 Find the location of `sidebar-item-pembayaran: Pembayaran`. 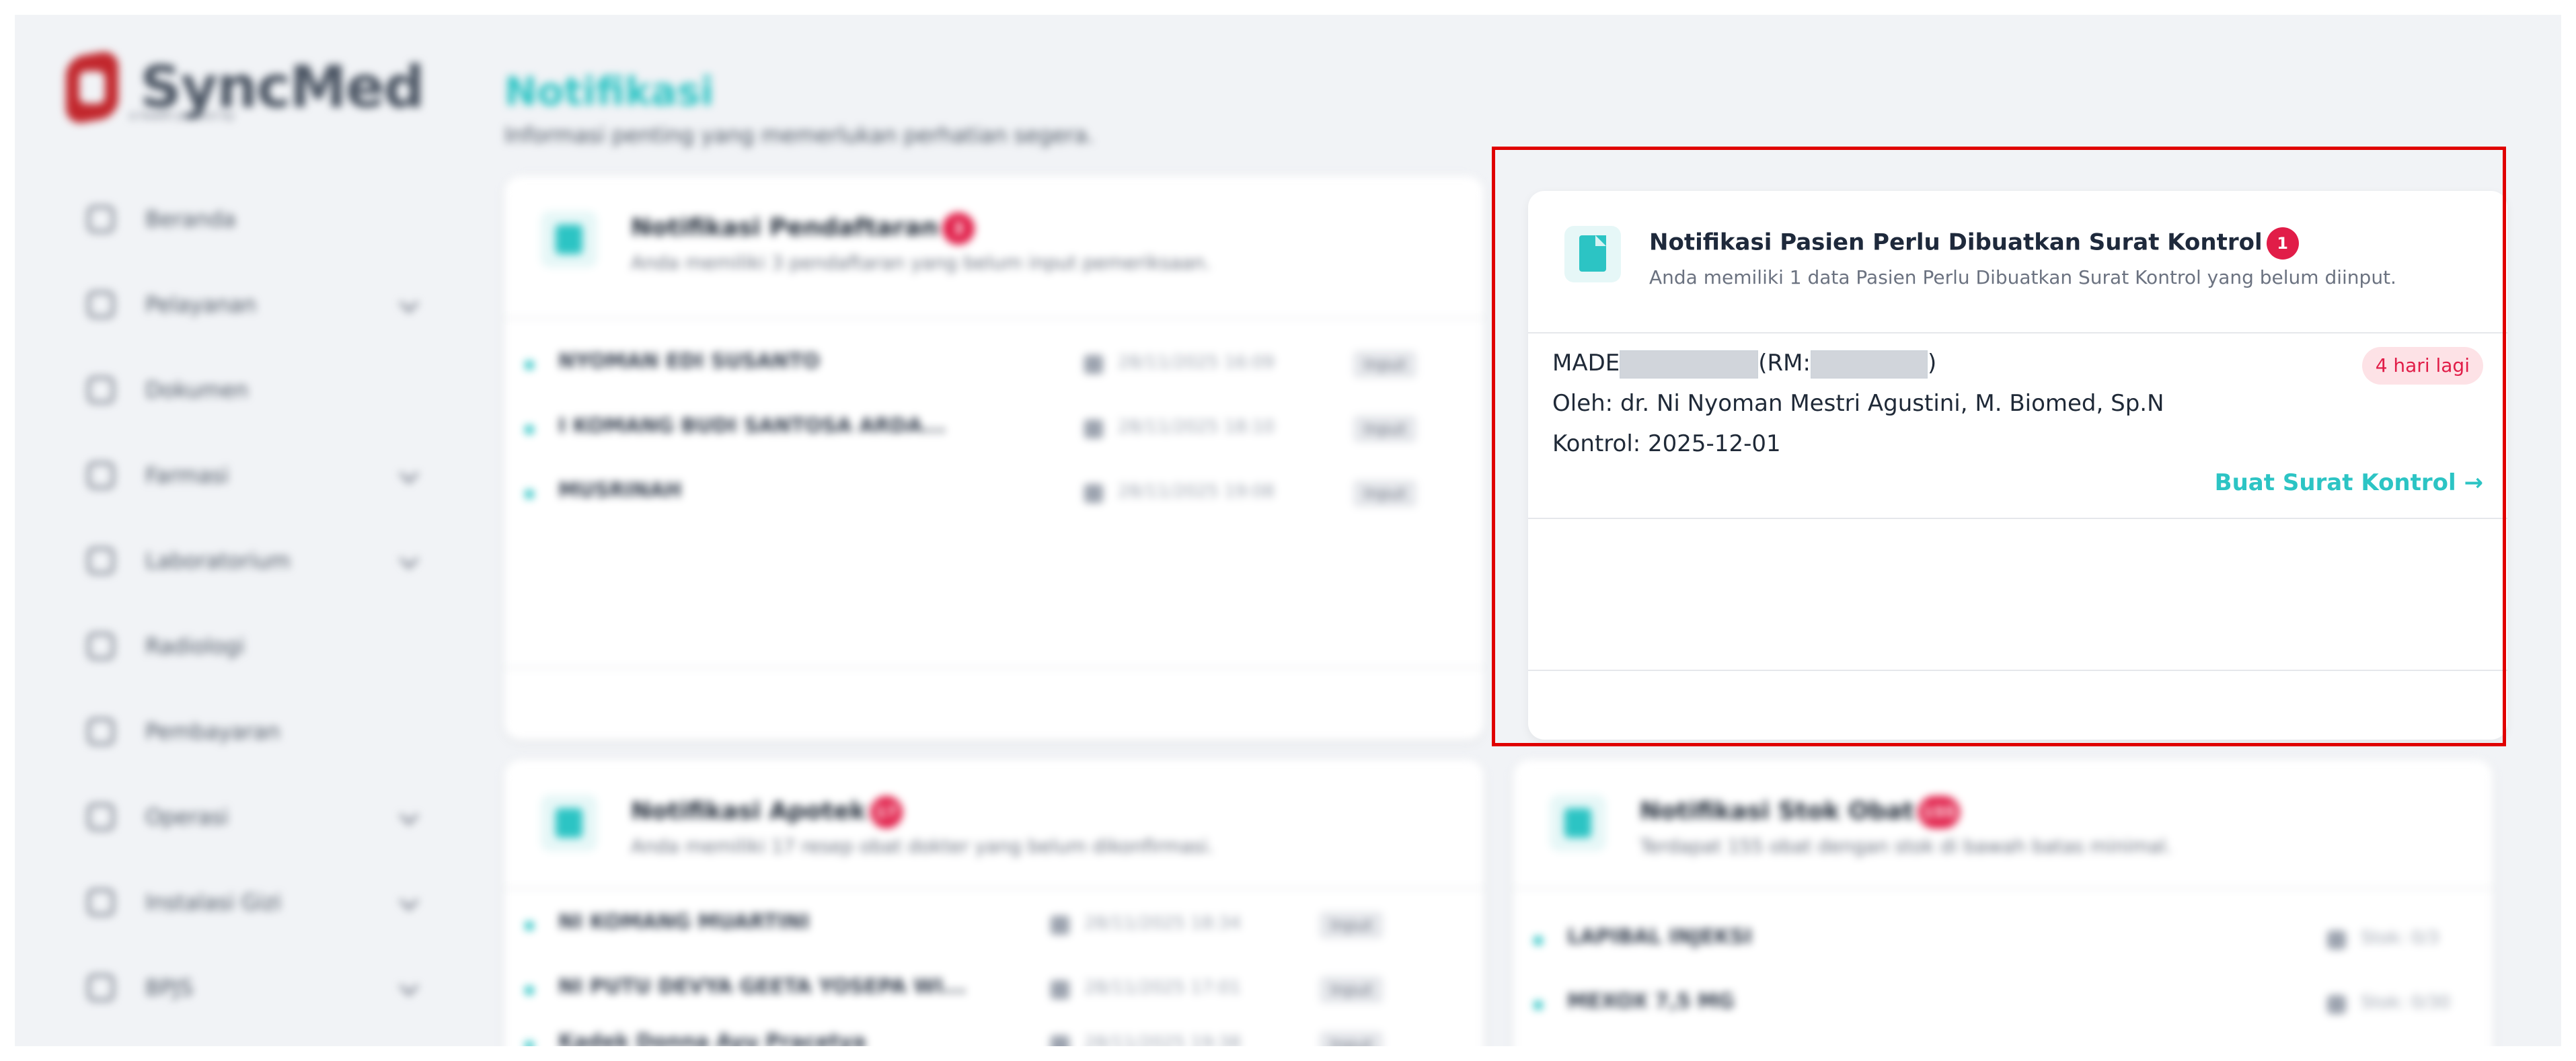

sidebar-item-pembayaran: Pembayaran is located at coordinates (243, 731).